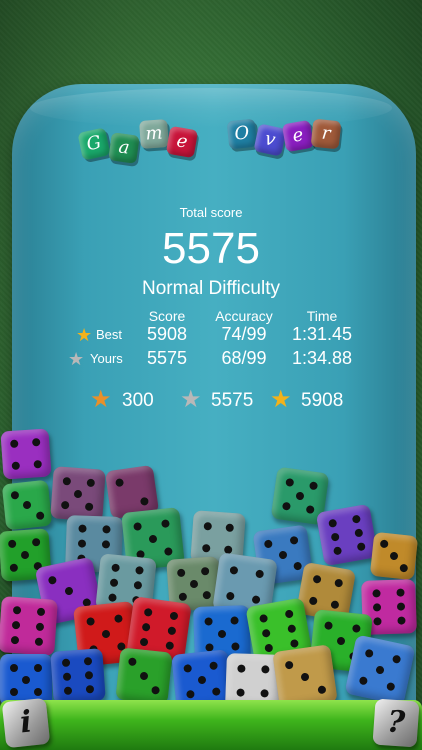  What do you see at coordinates (232, 400) in the screenshot?
I see `silver-threshold: 5575` at bounding box center [232, 400].